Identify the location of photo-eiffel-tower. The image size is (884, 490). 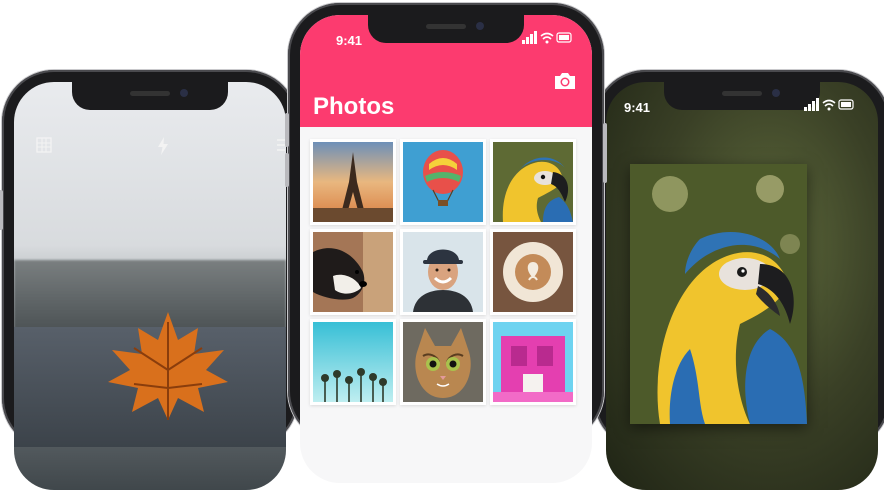
(353, 182).